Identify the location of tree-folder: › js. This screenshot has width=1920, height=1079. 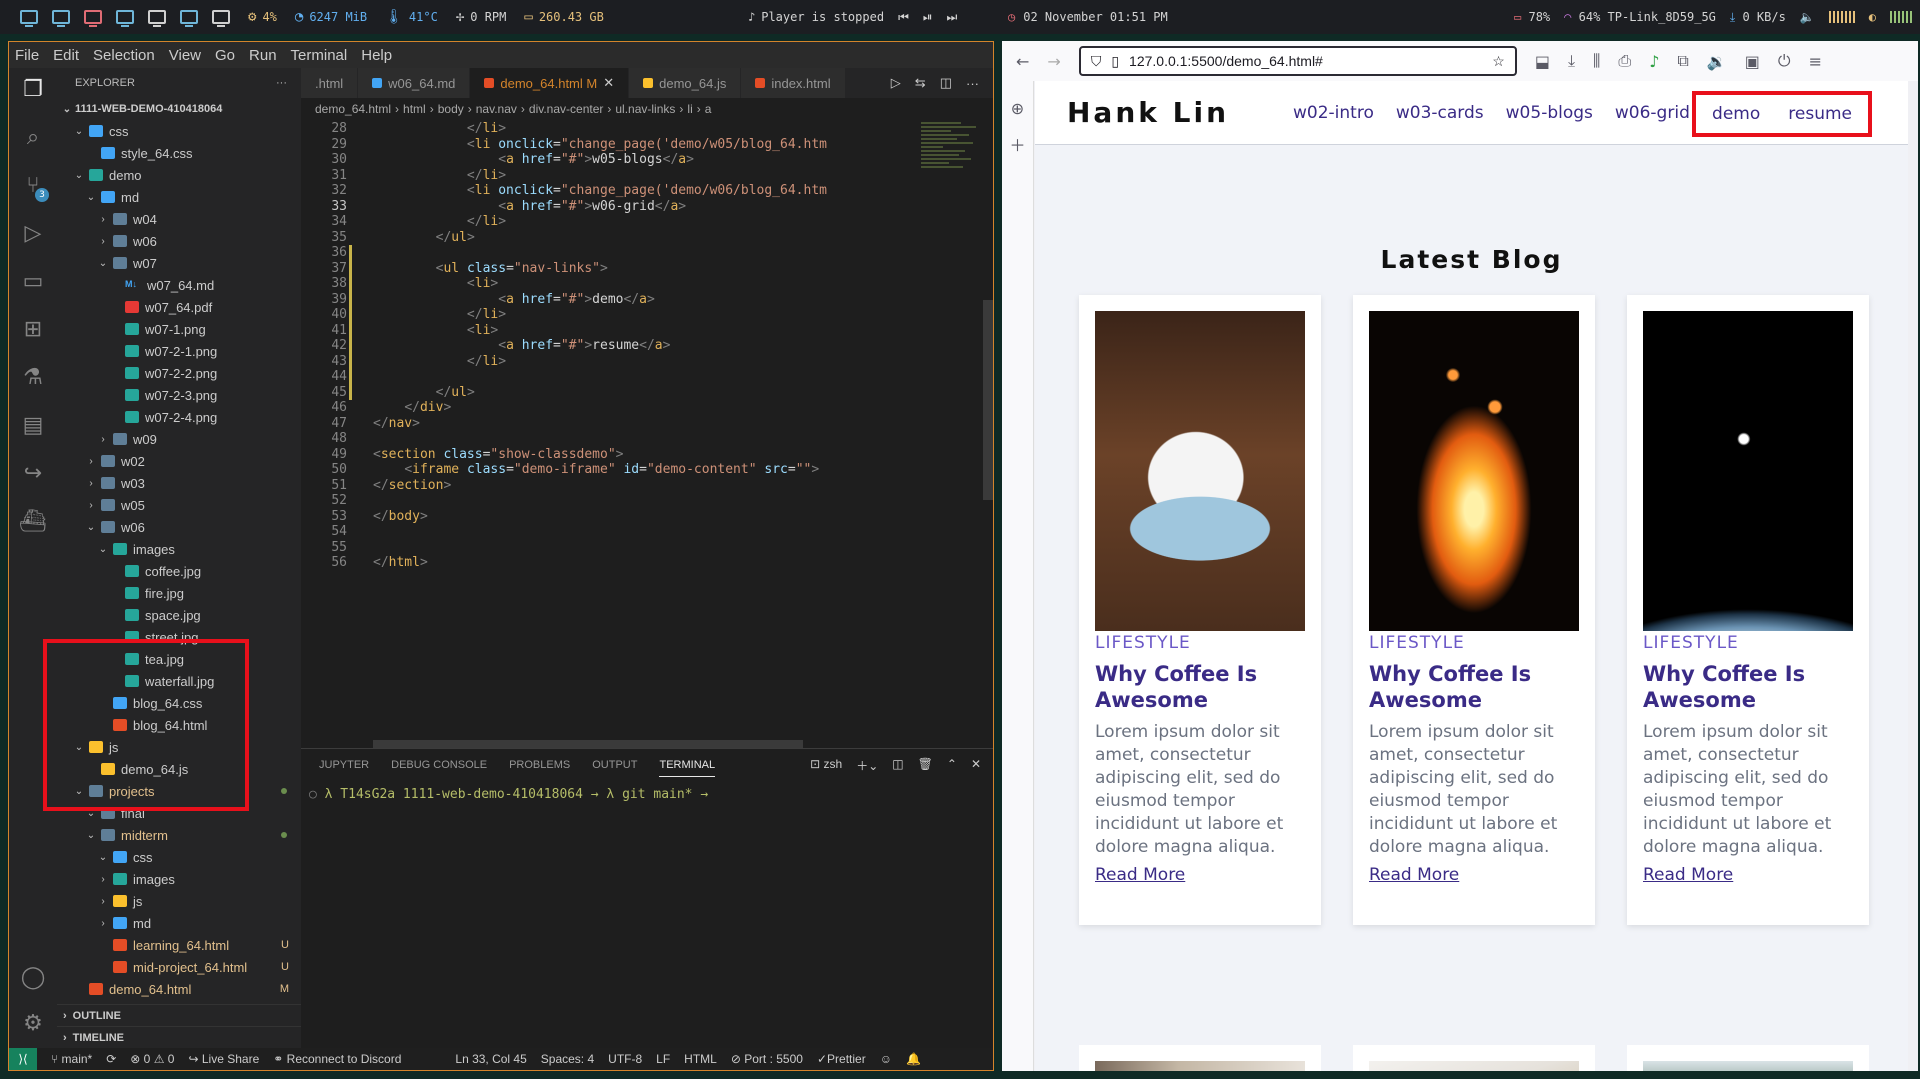
(179, 901).